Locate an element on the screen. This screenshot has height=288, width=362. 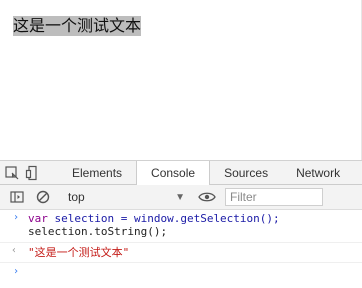
filter-input-wrapper is located at coordinates (274, 197).